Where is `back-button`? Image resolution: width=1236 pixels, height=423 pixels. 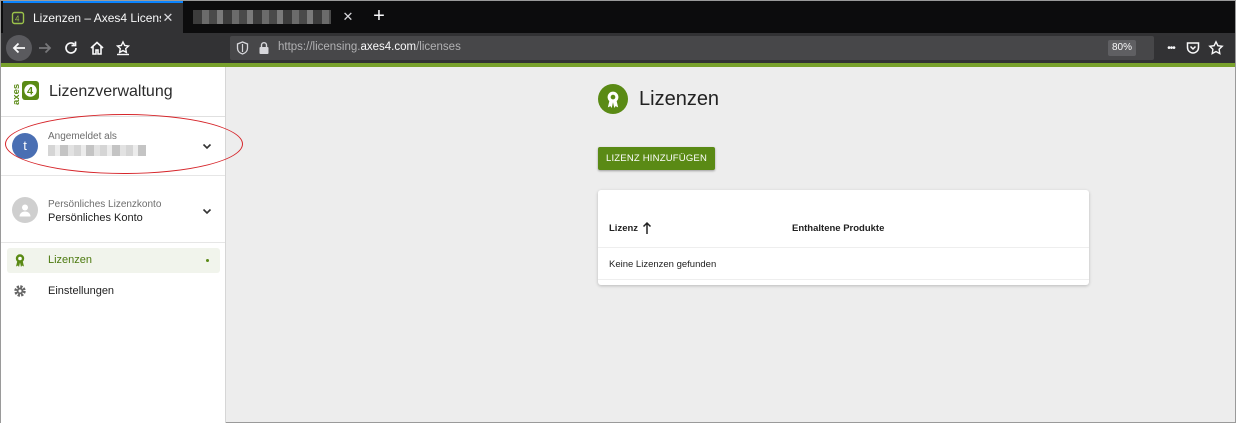
back-button is located at coordinates (19, 48).